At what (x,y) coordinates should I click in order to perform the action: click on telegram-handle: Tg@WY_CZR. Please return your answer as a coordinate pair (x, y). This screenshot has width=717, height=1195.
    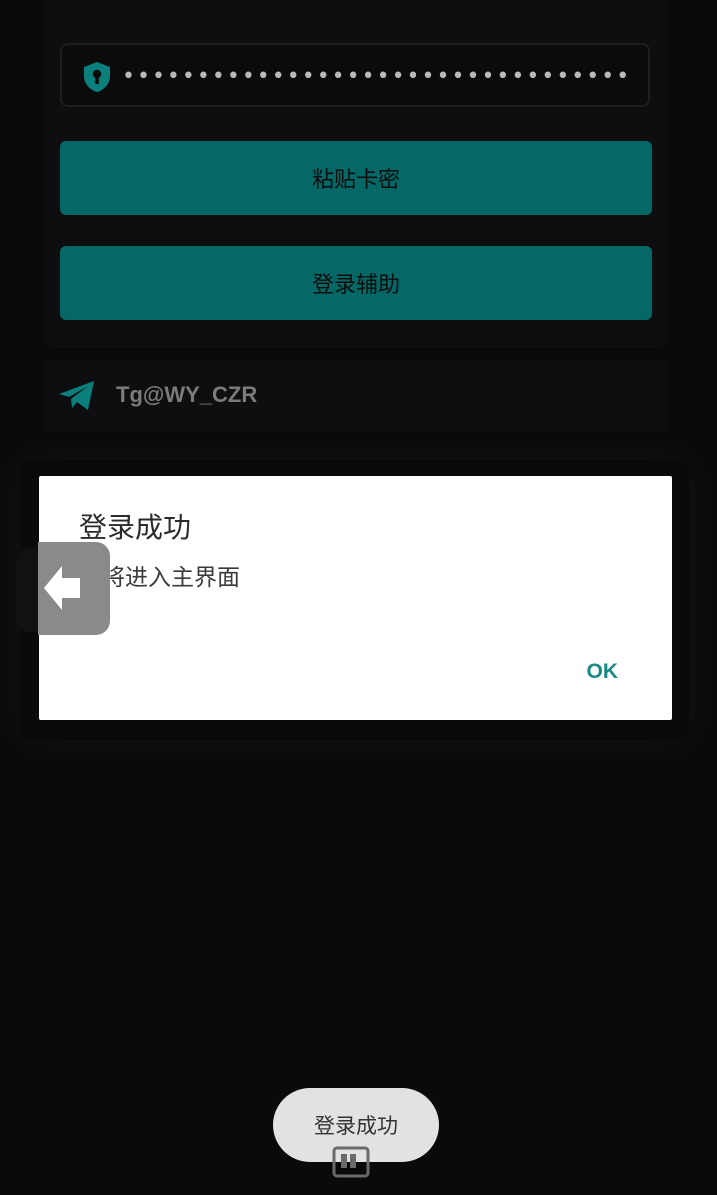
    Looking at the image, I should click on (187, 394).